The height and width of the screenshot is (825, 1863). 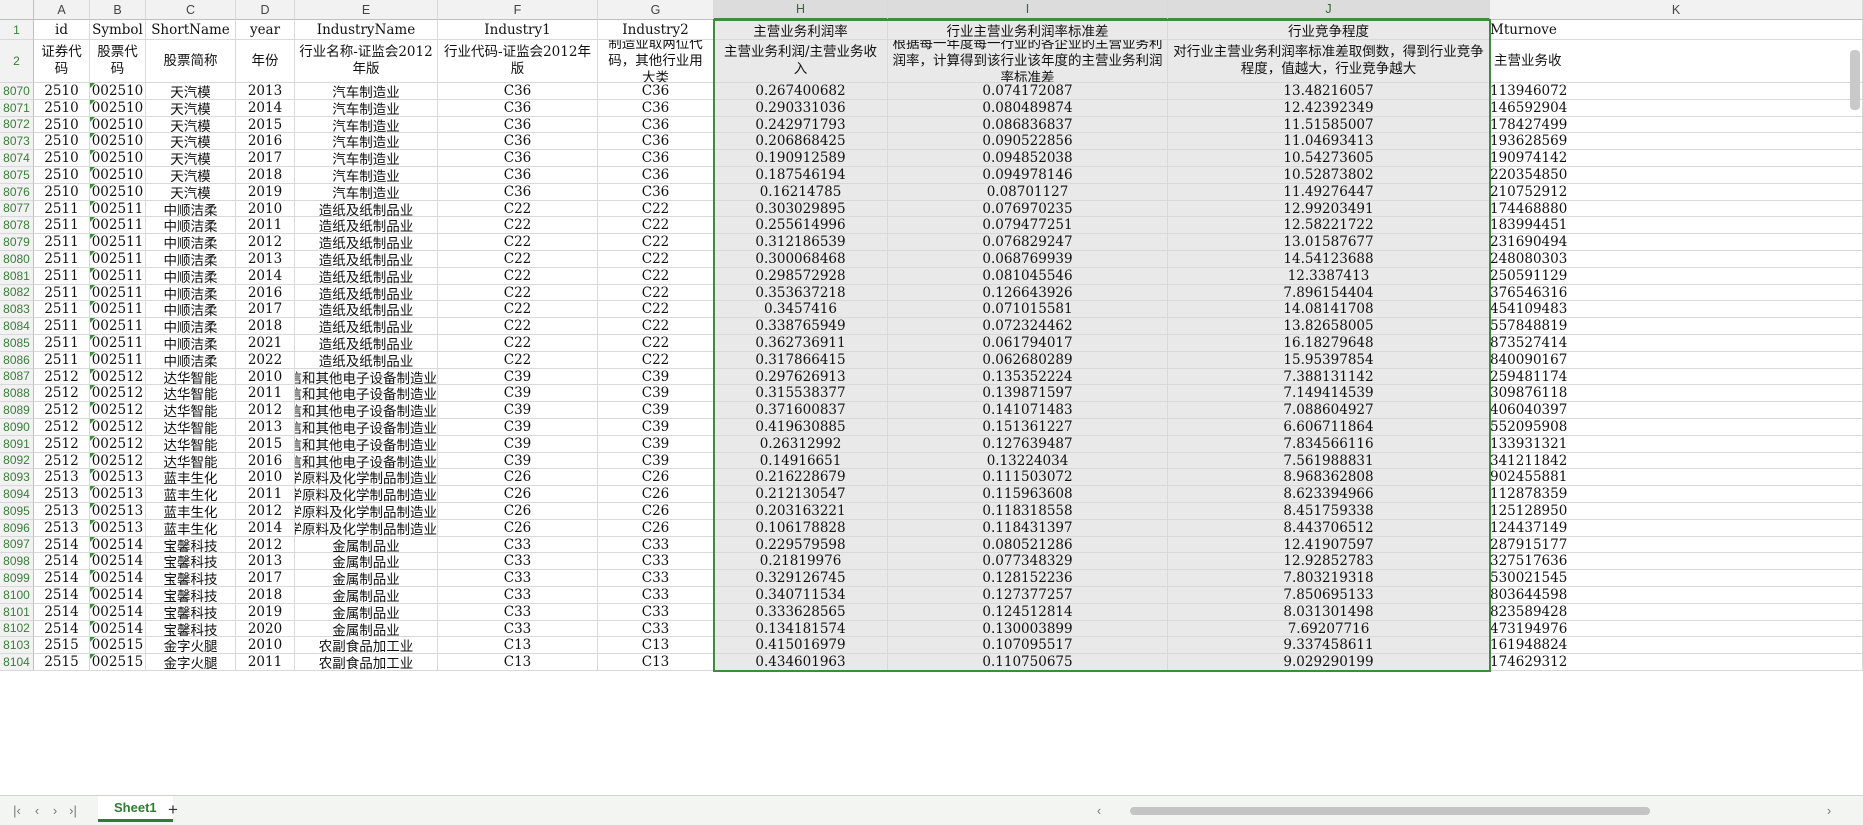 I want to click on data-cell-k: 473194976, so click(x=1676, y=629).